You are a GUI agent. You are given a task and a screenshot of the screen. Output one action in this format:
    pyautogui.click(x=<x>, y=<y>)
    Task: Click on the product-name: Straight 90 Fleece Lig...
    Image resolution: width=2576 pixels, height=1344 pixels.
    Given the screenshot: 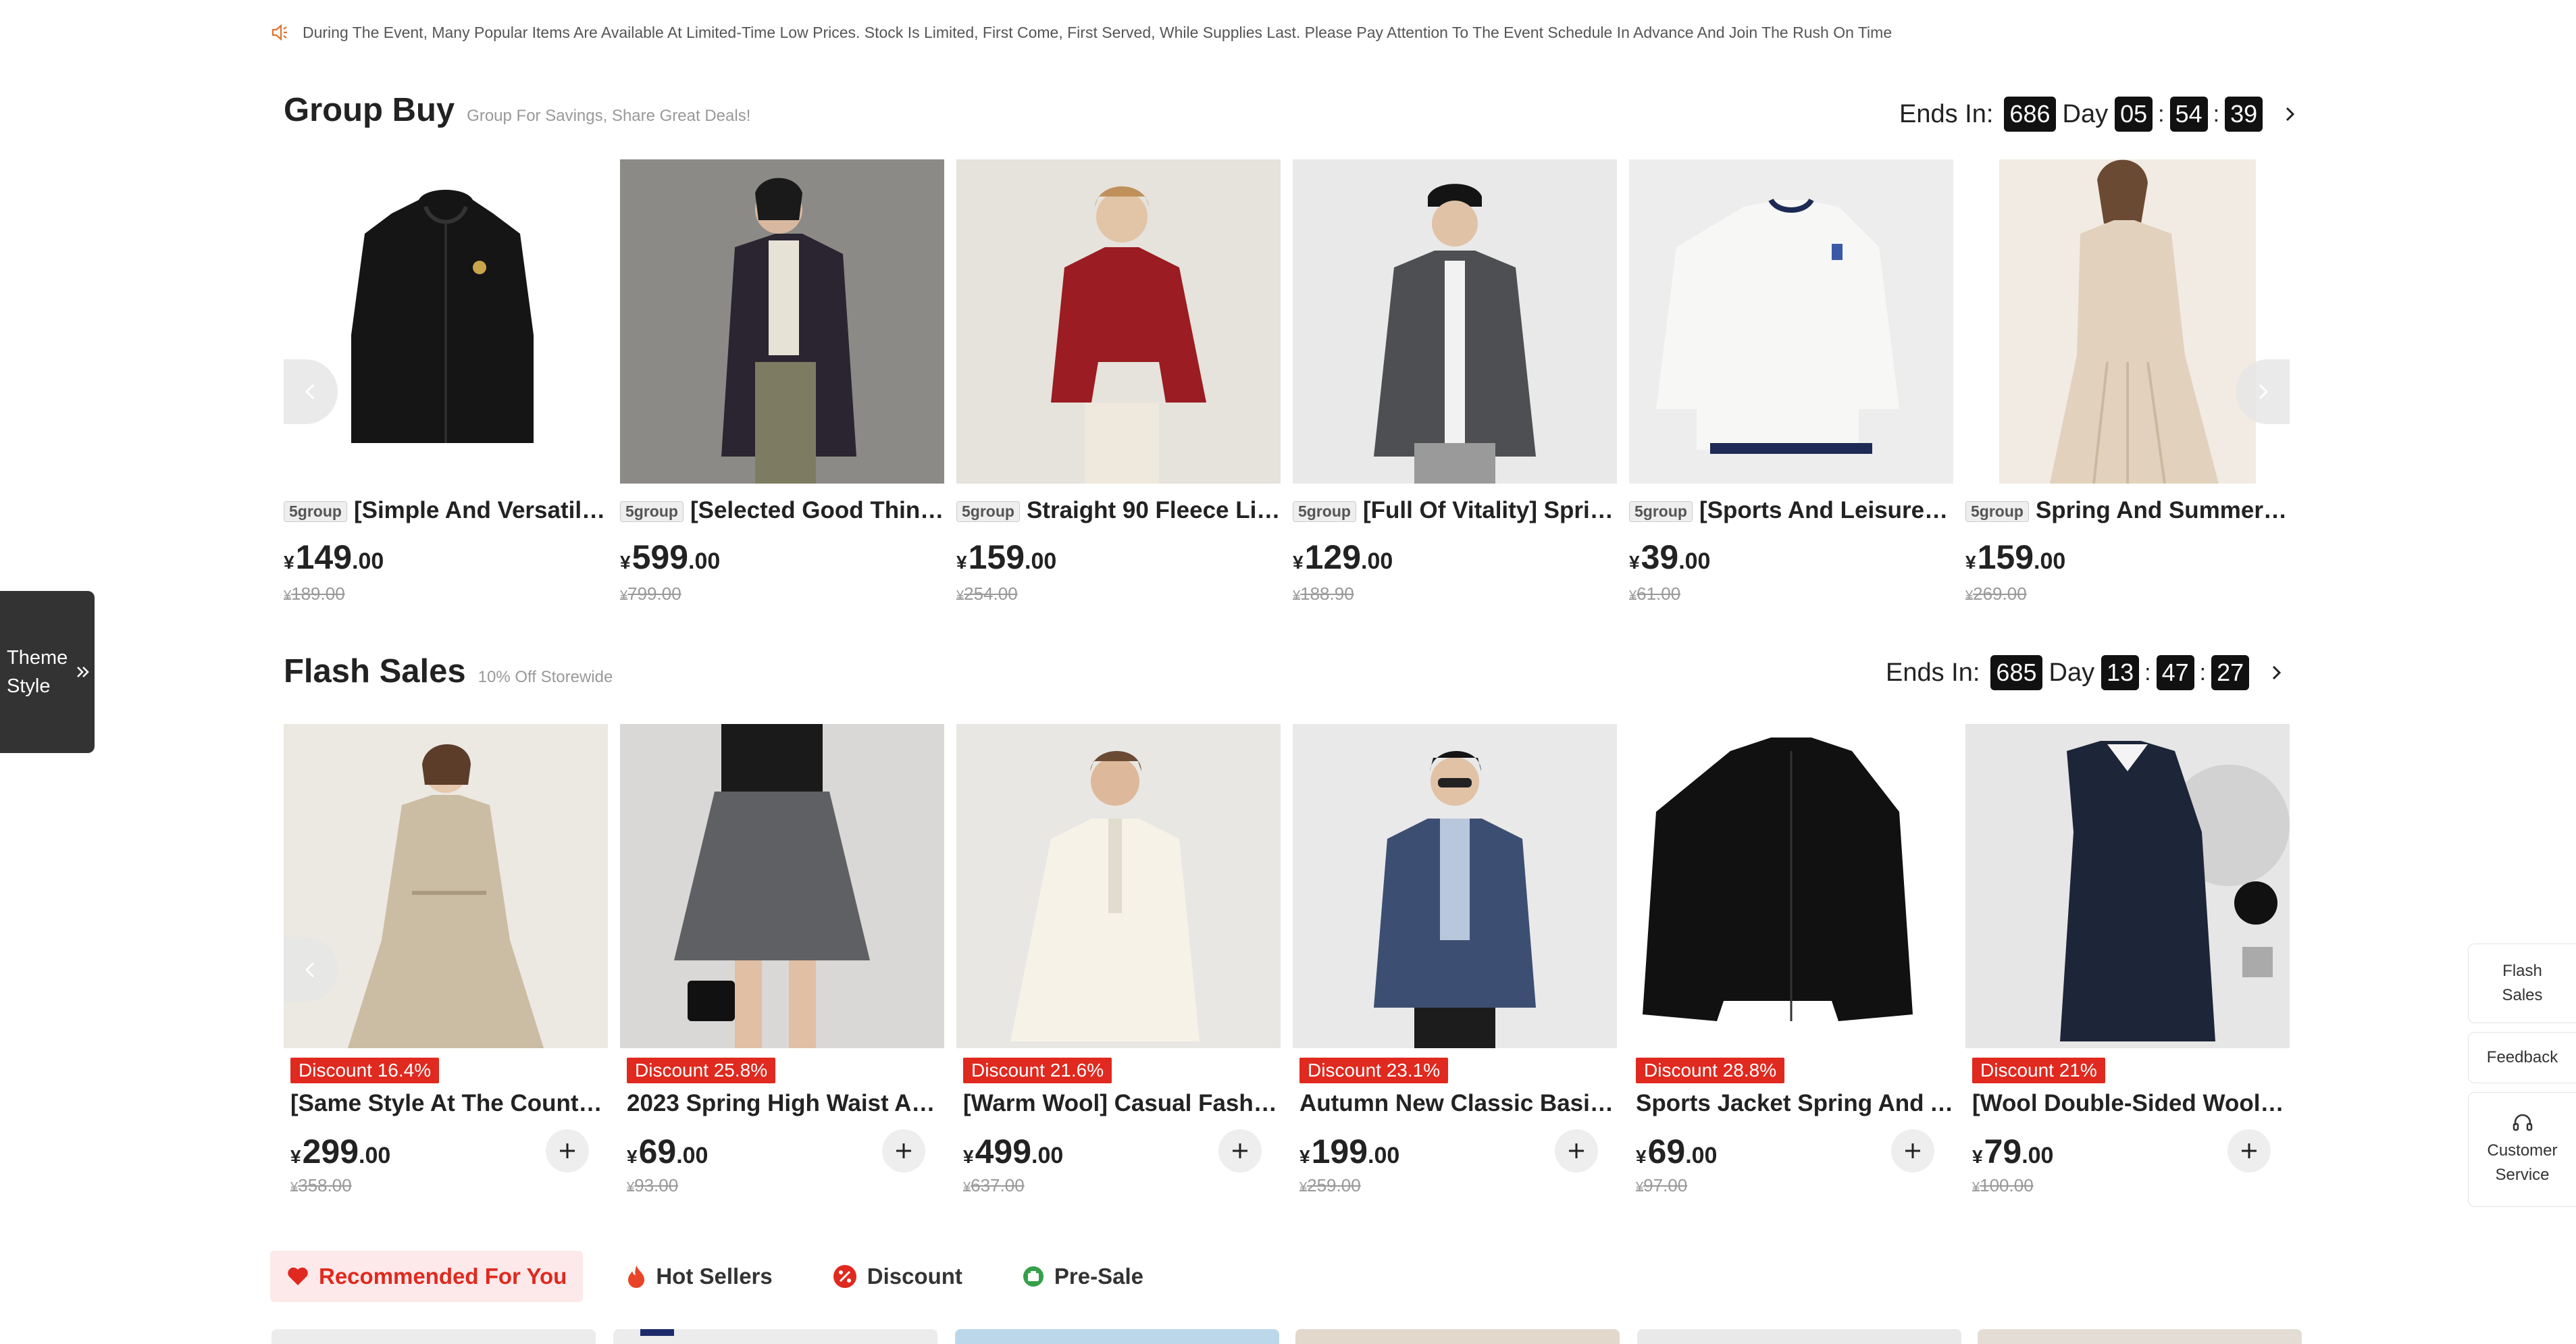 What is the action you would take?
    pyautogui.click(x=1154, y=510)
    